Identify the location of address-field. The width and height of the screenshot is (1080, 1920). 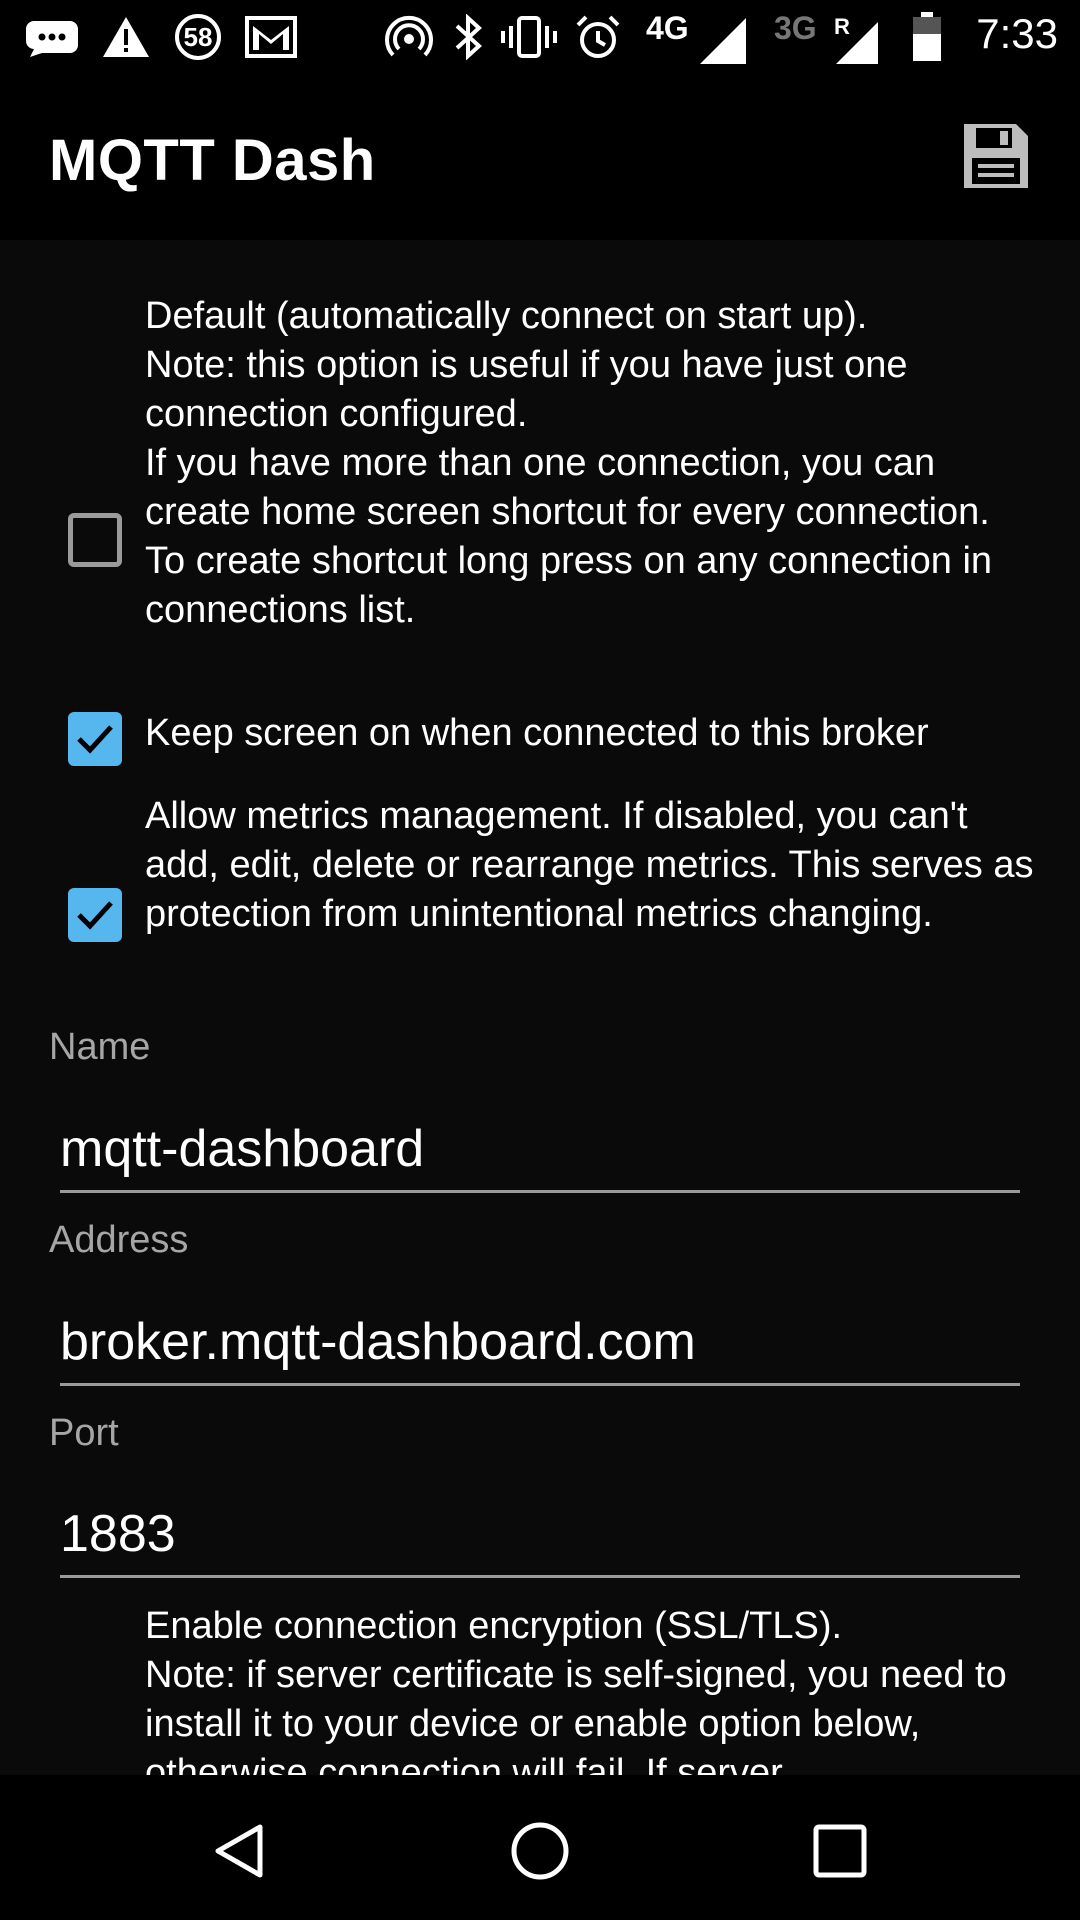
(540, 1344).